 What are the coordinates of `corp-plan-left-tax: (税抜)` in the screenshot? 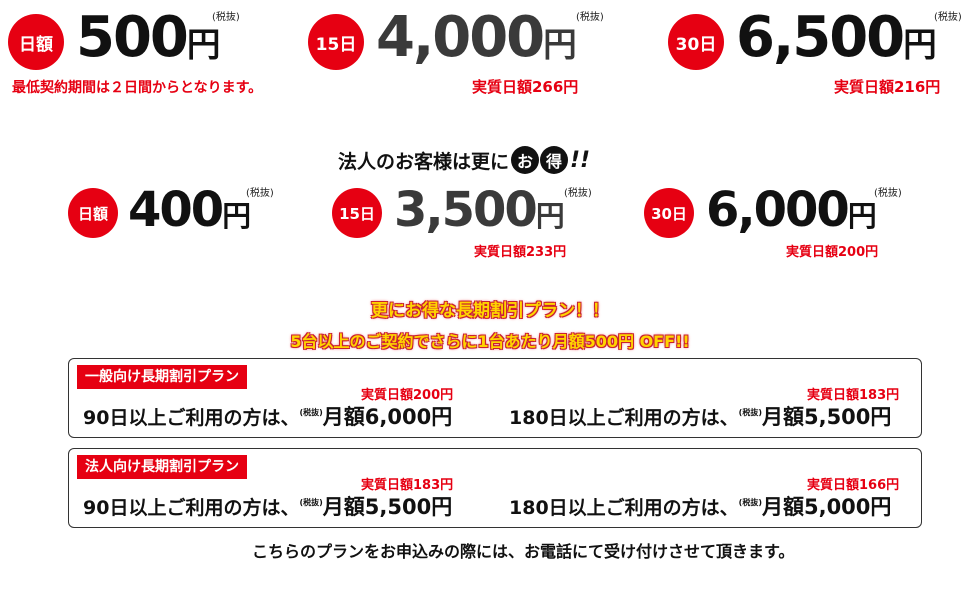 It's located at (311, 502).